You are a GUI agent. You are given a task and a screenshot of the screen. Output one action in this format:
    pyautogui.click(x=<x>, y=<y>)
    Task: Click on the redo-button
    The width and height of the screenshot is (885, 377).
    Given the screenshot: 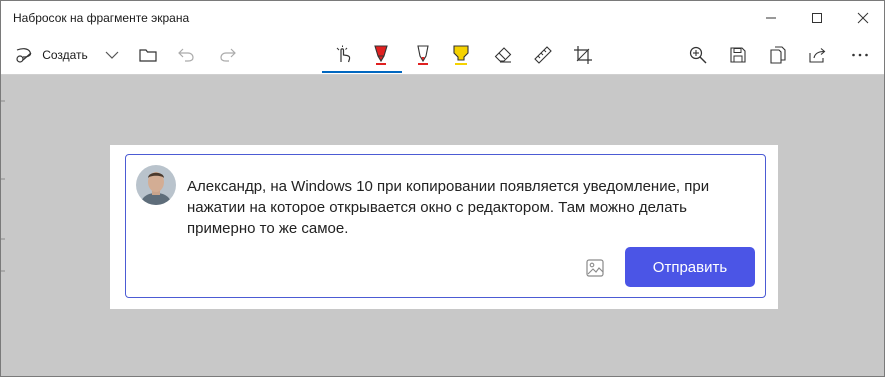 What is the action you would take?
    pyautogui.click(x=228, y=55)
    